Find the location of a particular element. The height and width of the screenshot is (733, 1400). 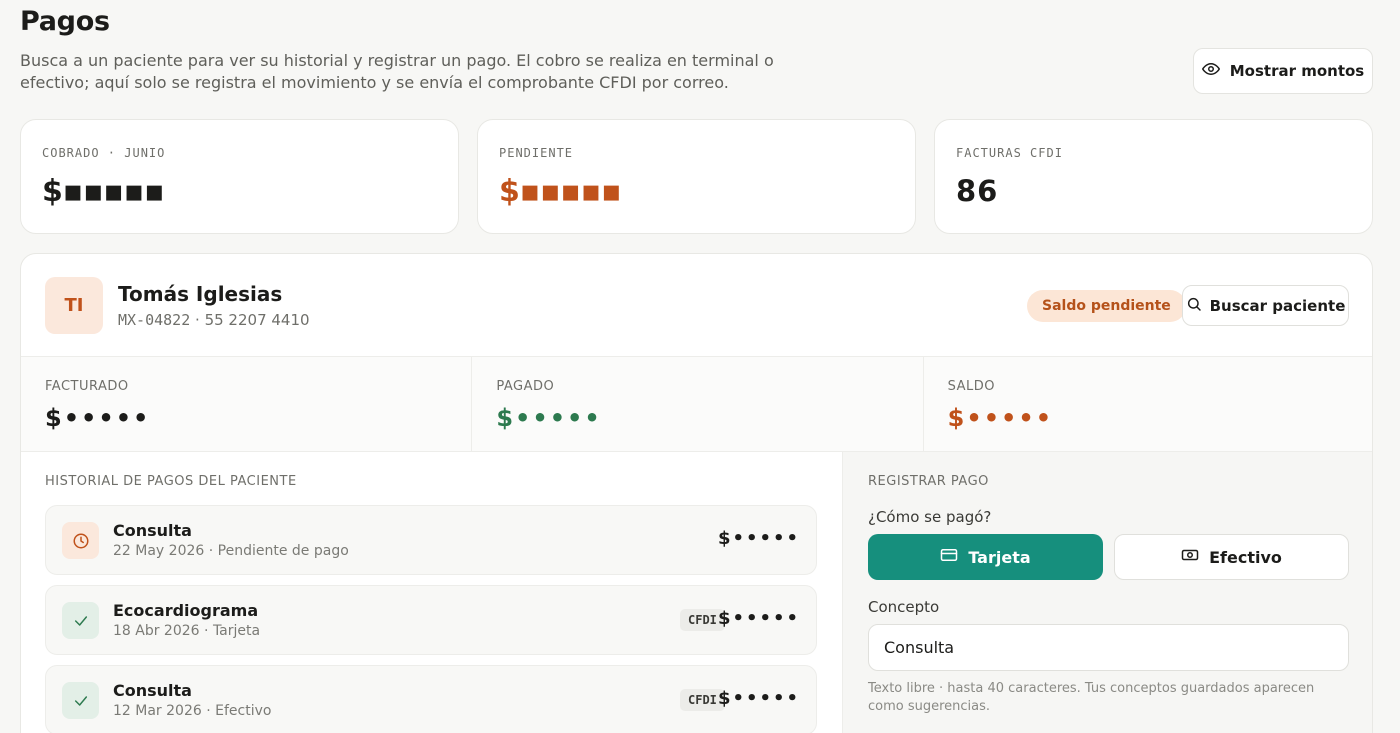

row-date: 12 Mar 2026 is located at coordinates (157, 711).